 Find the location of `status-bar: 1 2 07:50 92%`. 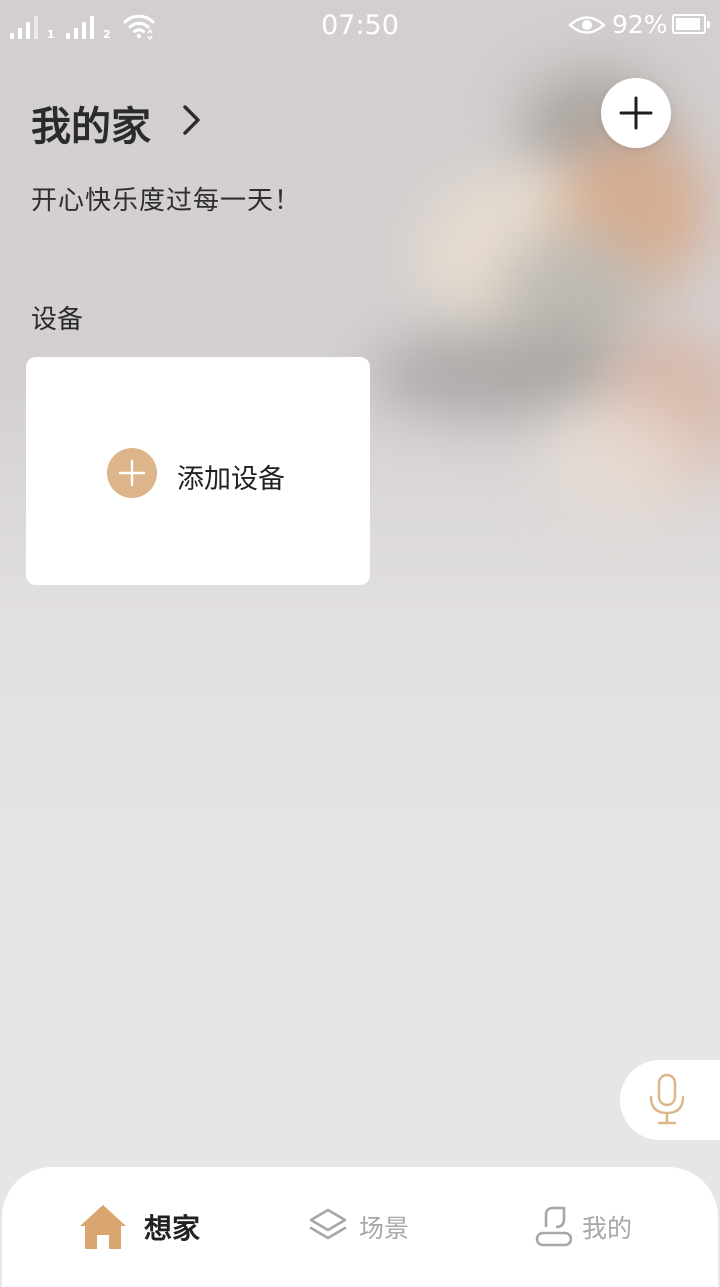

status-bar: 1 2 07:50 92% is located at coordinates (360, 26).